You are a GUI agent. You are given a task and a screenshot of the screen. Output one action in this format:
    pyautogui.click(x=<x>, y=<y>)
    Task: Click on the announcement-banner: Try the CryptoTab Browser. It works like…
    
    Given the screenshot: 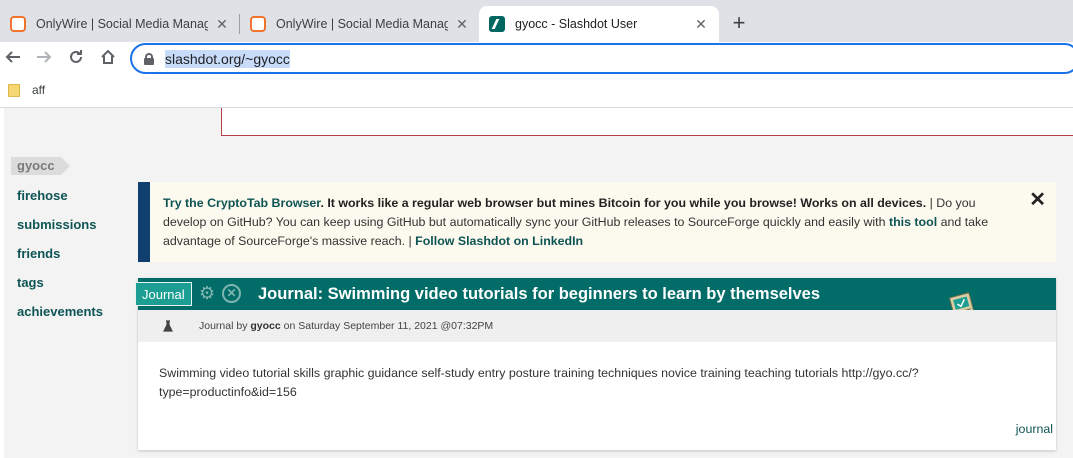 What is the action you would take?
    pyautogui.click(x=597, y=222)
    